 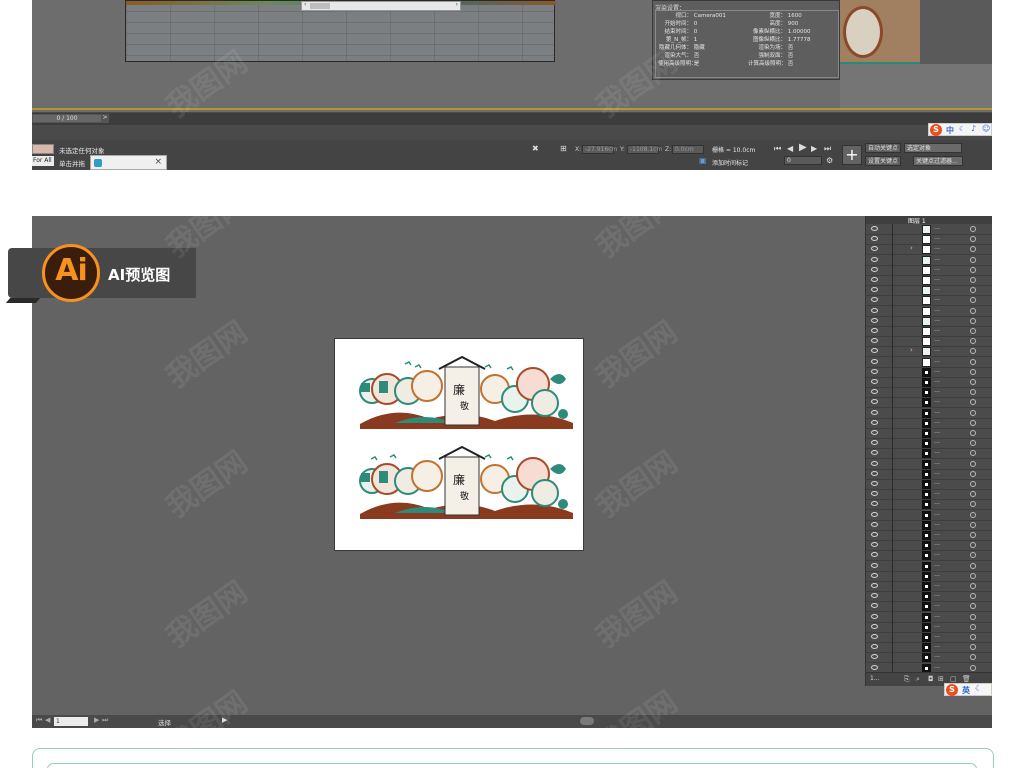 I want to click on go-to-start-icon: ⏮, so click(x=777, y=149).